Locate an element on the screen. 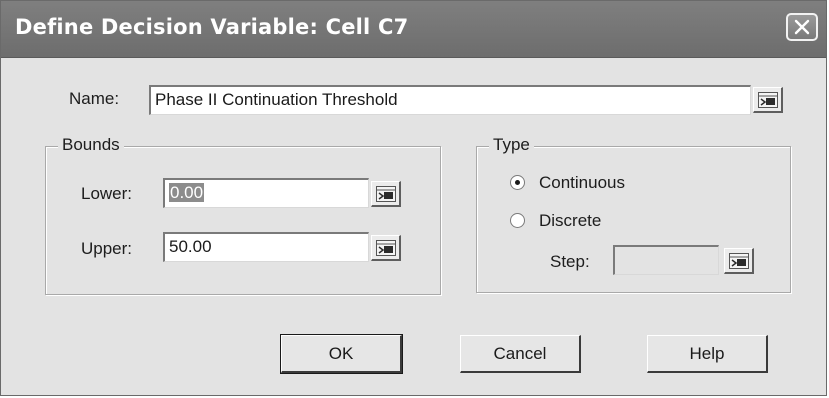 The image size is (829, 398). radio-selected-icon is located at coordinates (517, 182).